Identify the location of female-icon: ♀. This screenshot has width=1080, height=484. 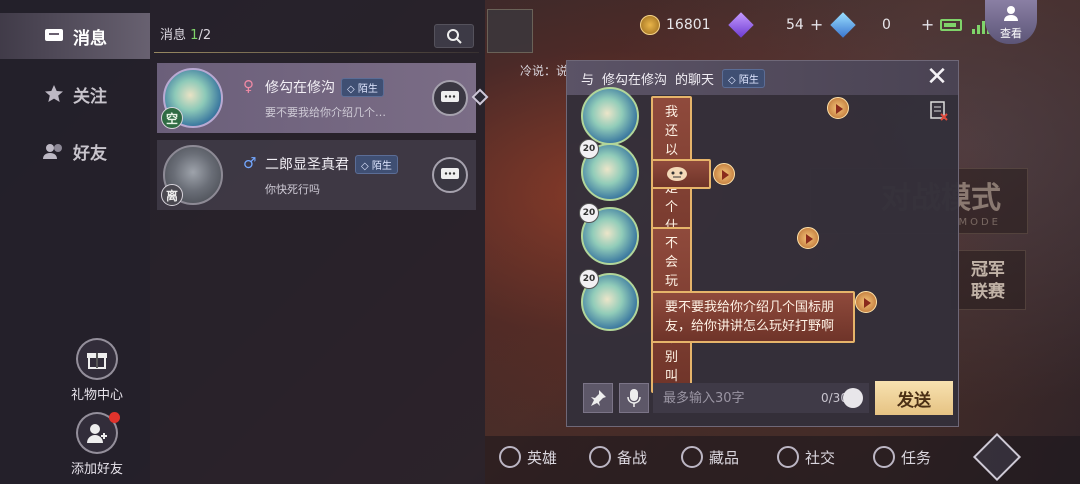
(248, 86).